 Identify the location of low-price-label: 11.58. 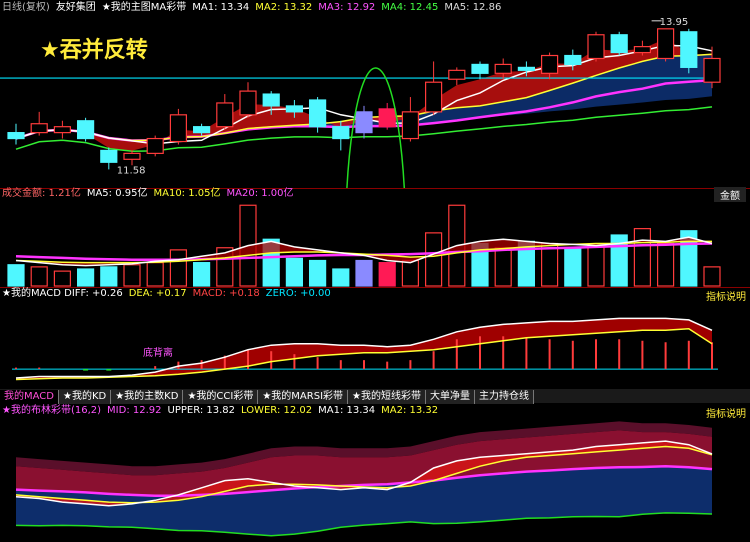
(131, 170).